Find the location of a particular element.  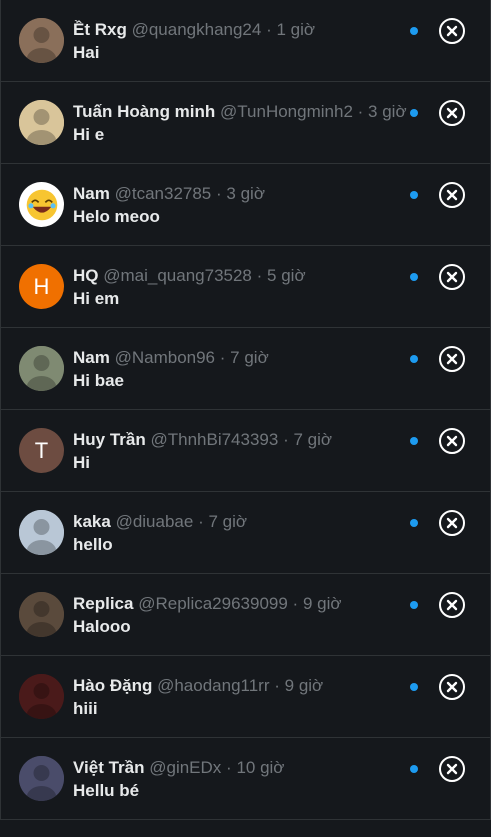

user-handle: @Replica29639099 is located at coordinates (213, 603).